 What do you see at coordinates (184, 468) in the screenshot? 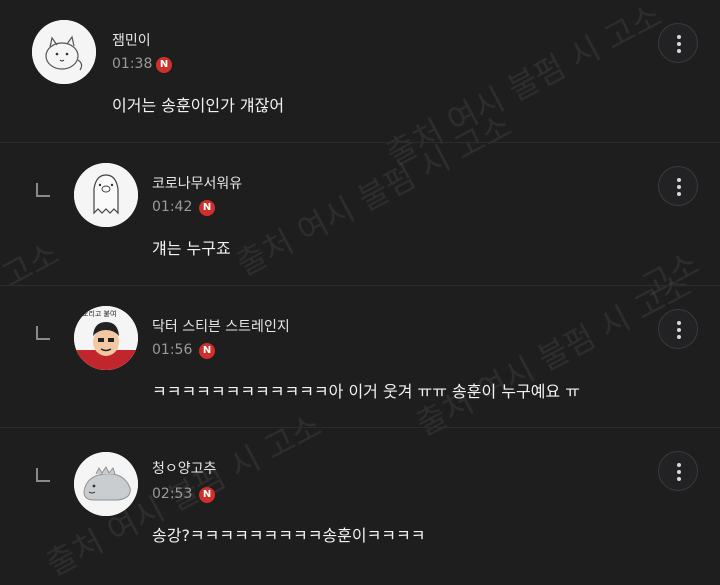
I see `comment-nickname: 청ㅇ양고추` at bounding box center [184, 468].